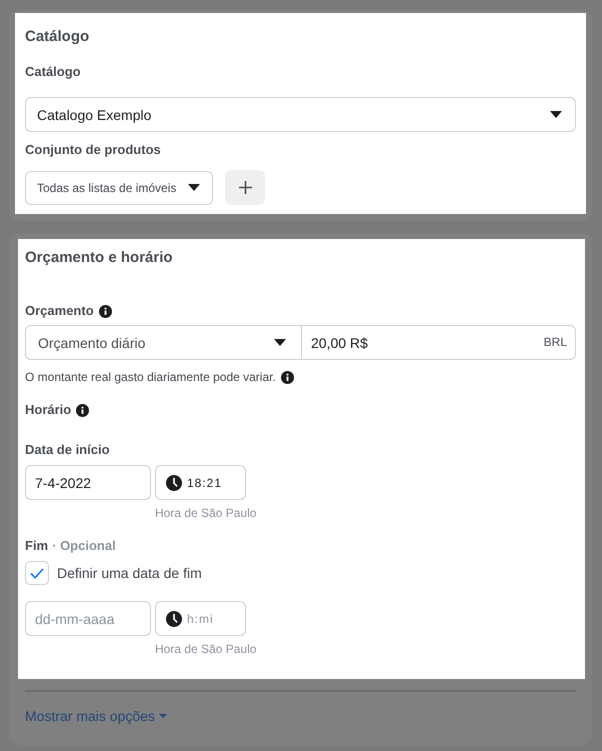 Image resolution: width=602 pixels, height=751 pixels. Describe the element at coordinates (93, 150) in the screenshot. I see `field-label: Conjunto de produtos` at that location.